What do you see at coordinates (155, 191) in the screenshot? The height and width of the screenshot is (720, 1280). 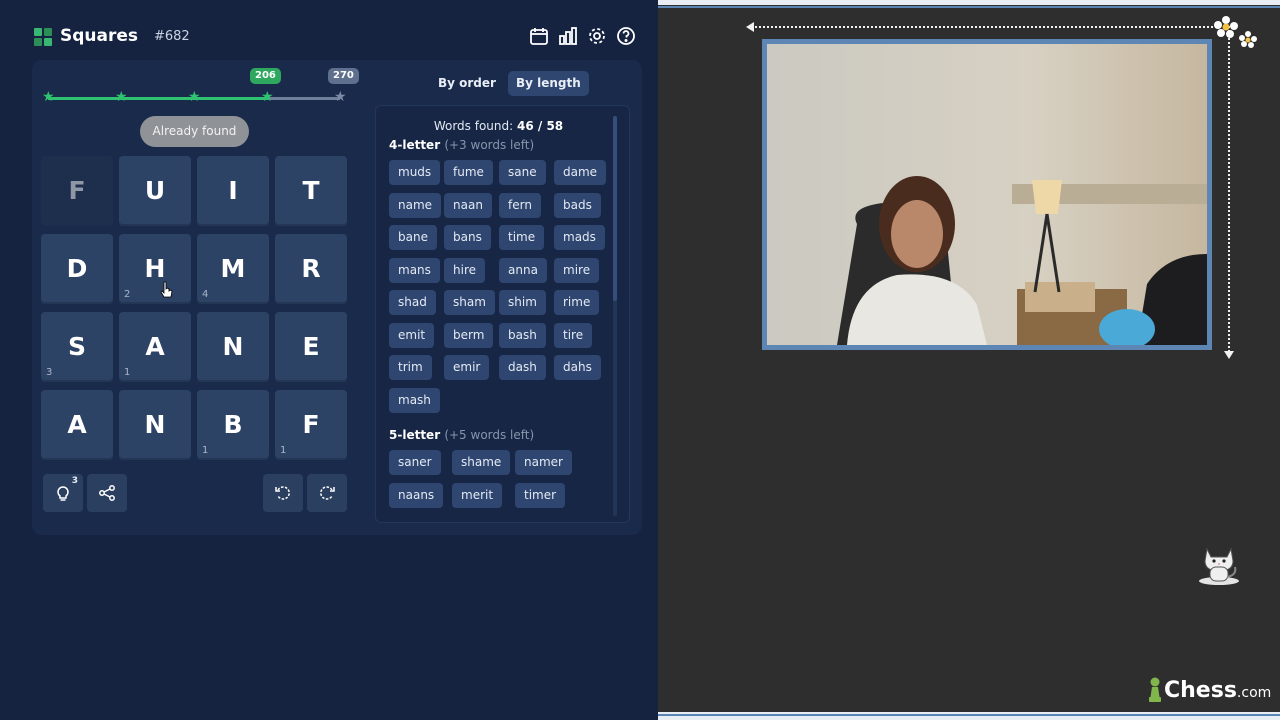 I see `letter-tile: U` at bounding box center [155, 191].